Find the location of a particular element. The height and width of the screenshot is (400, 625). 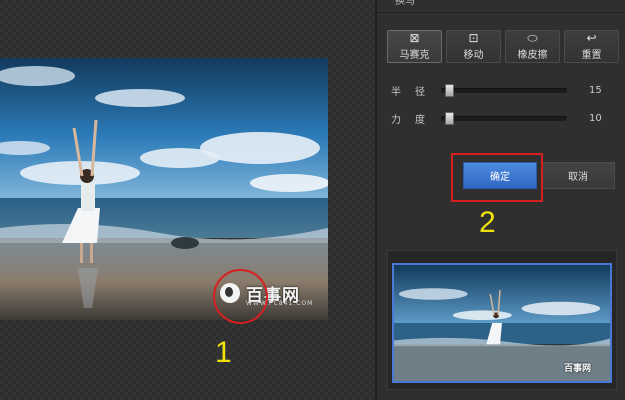

cancel-button: 取消 is located at coordinates (578, 175).